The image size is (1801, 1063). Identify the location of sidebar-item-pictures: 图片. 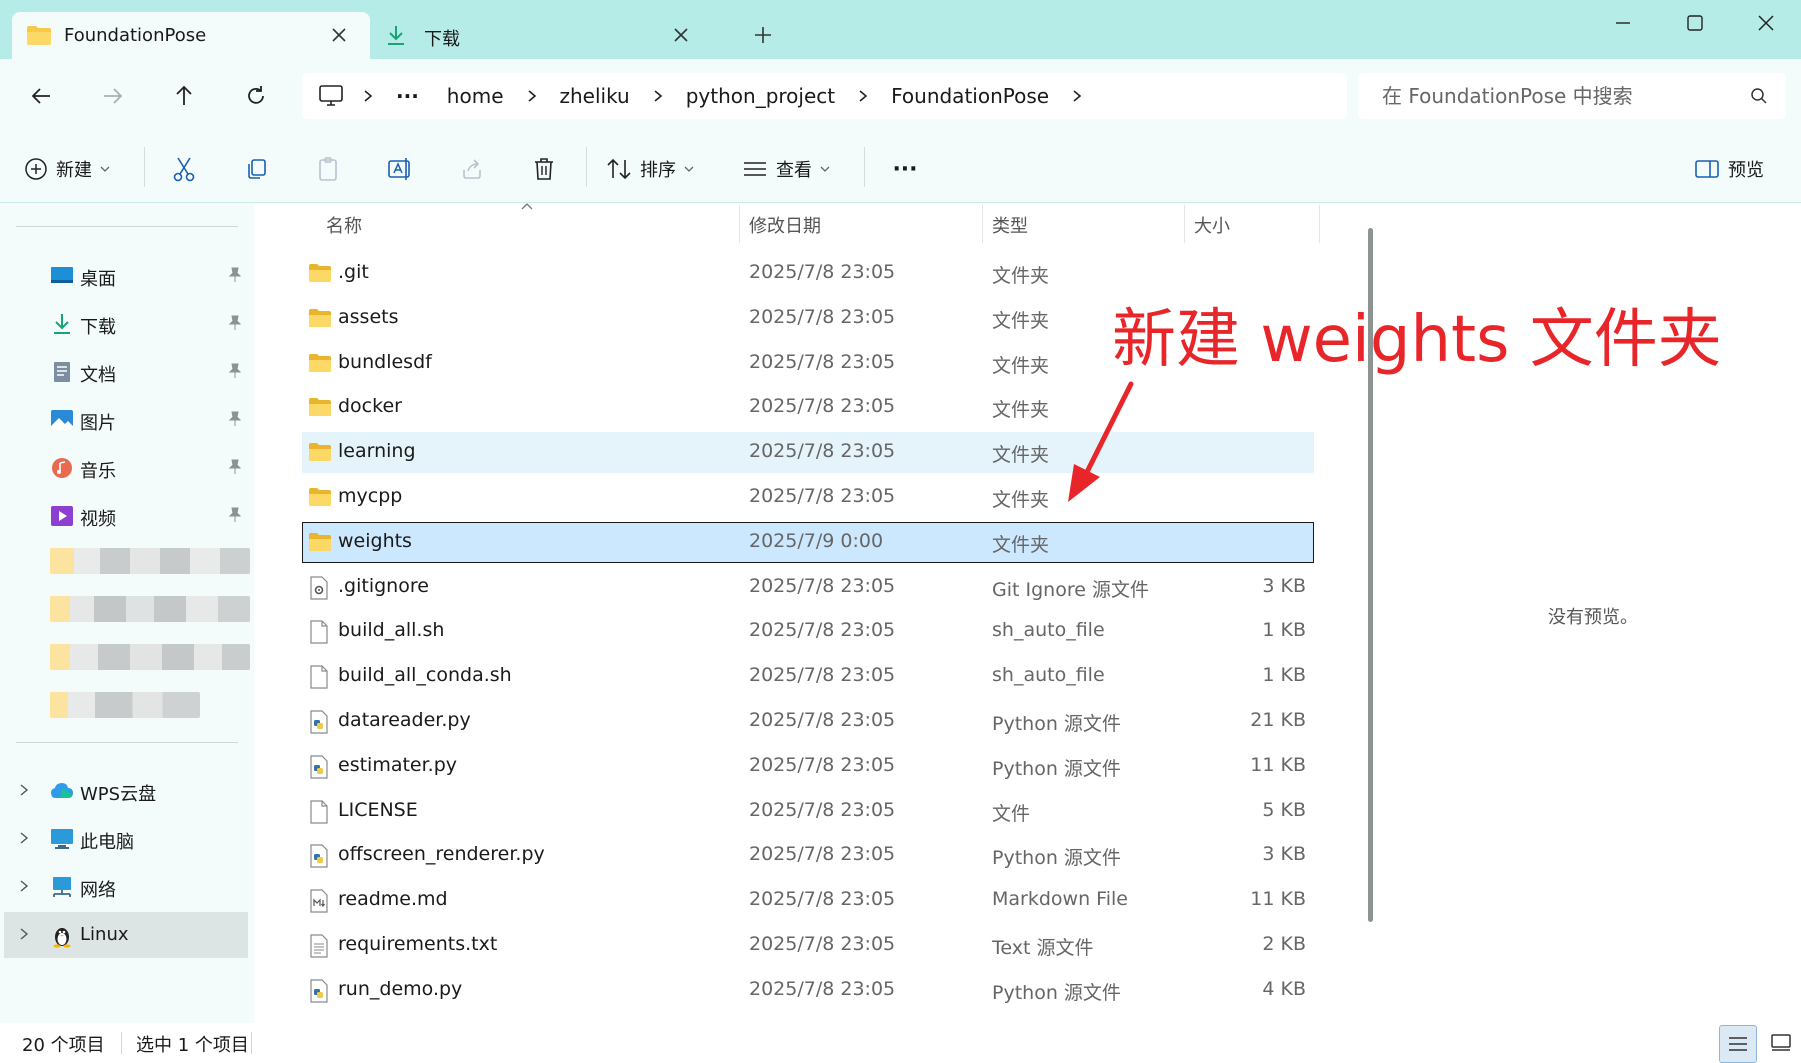
(125, 420).